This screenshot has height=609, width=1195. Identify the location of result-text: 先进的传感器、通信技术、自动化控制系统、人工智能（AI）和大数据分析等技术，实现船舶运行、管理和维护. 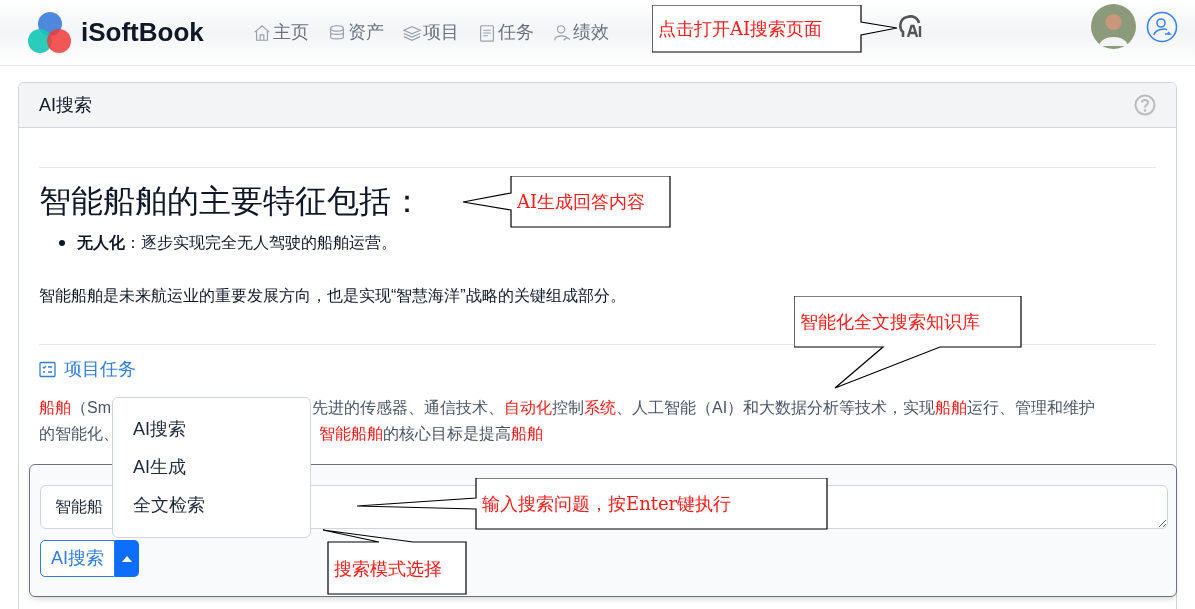
(704, 408).